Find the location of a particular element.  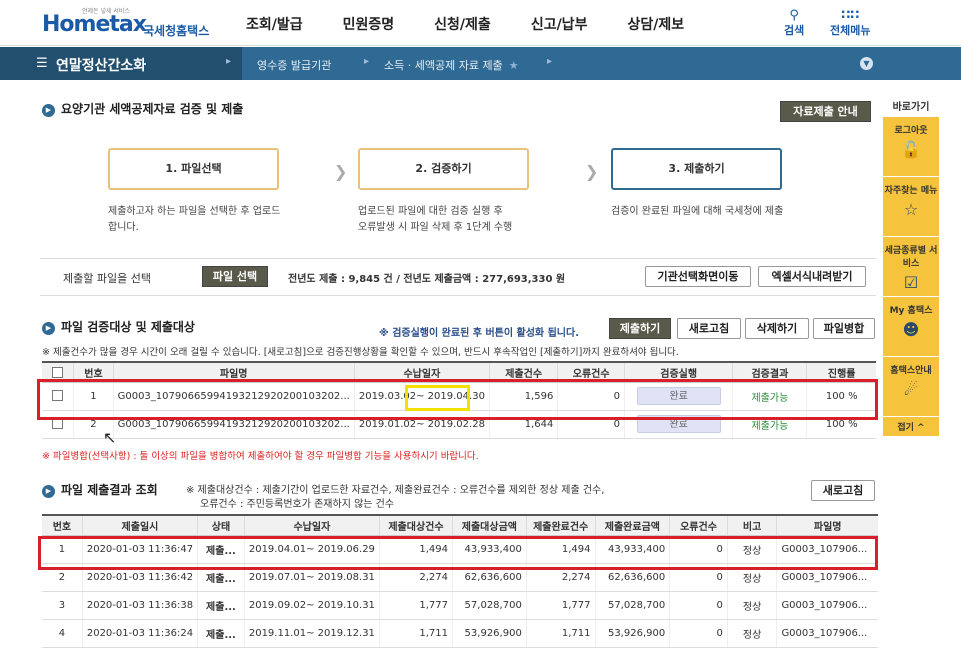

cell-done-amount: 53,926,900 is located at coordinates (632, 633).